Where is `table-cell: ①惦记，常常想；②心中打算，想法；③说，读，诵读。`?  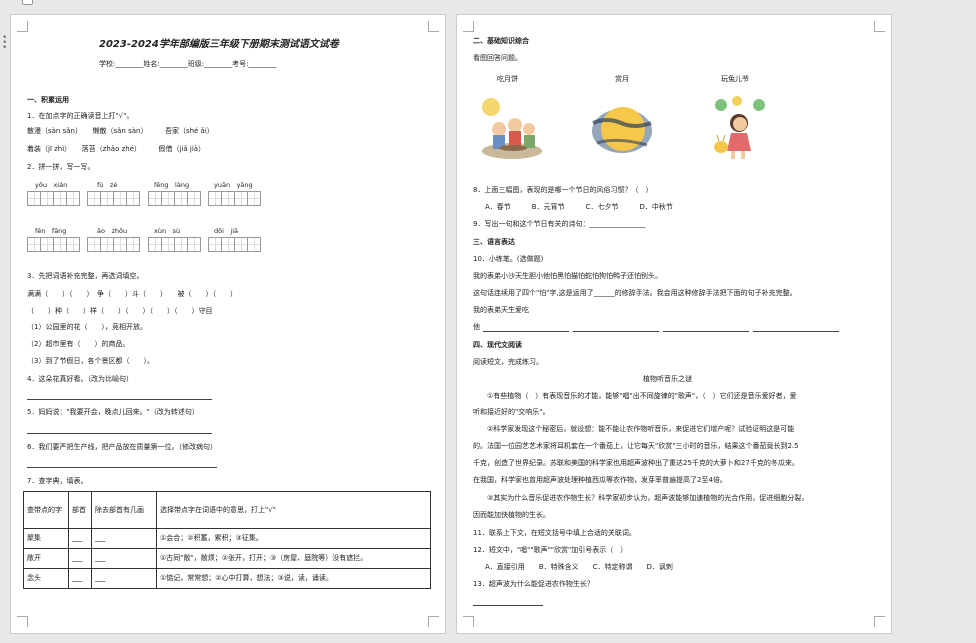
table-cell: ①惦记，常常想；②心中打算，想法；③说，读，诵读。 is located at coordinates (293, 578).